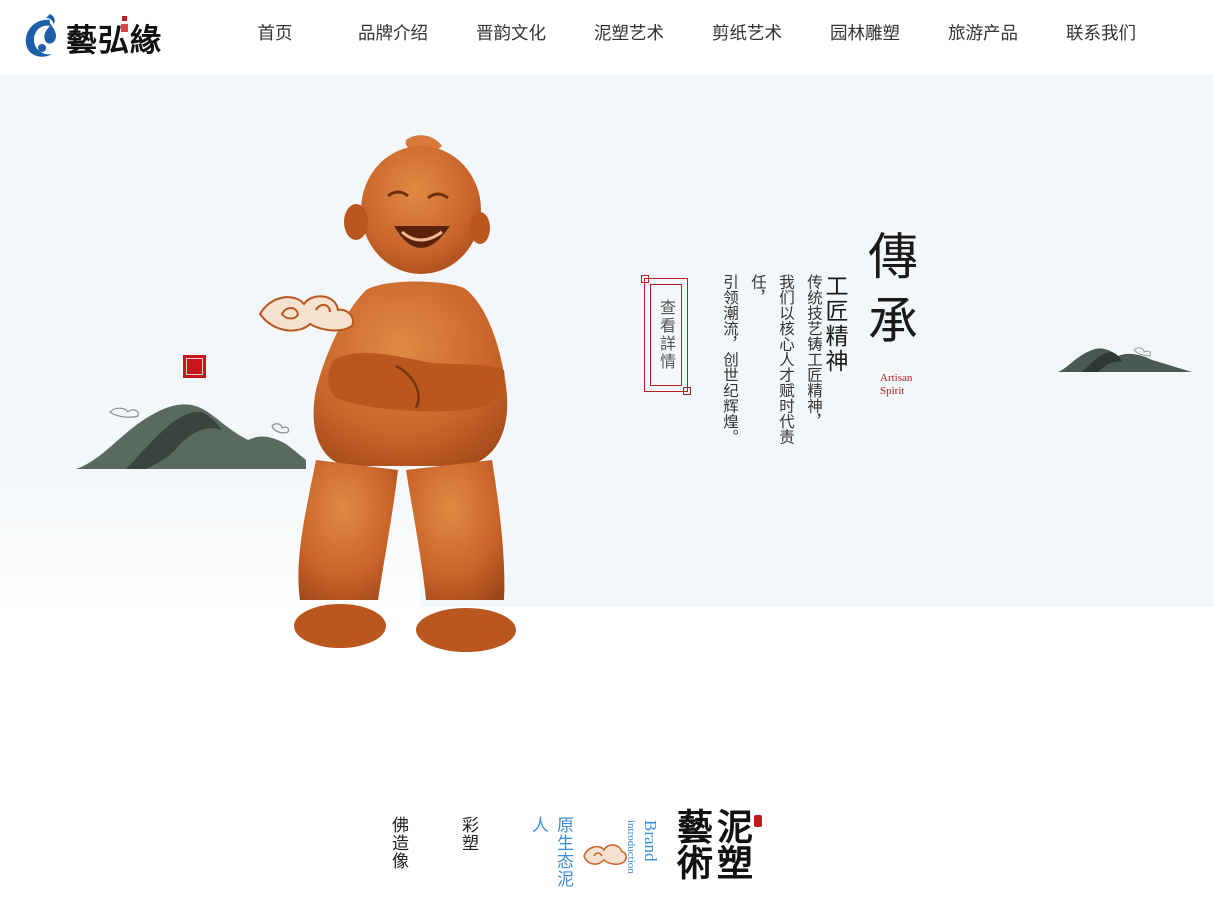 This screenshot has height=905, width=1213. What do you see at coordinates (758, 821) in the screenshot?
I see `mini-seal-icon` at bounding box center [758, 821].